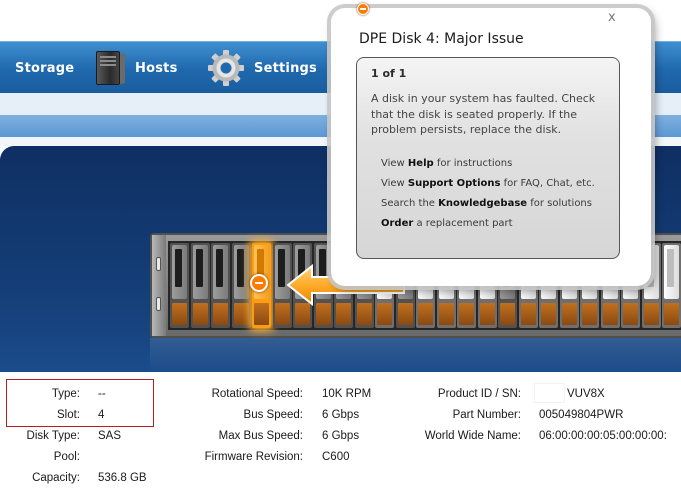 The height and width of the screenshot is (492, 681). I want to click on help-link-label: Help, so click(421, 163).